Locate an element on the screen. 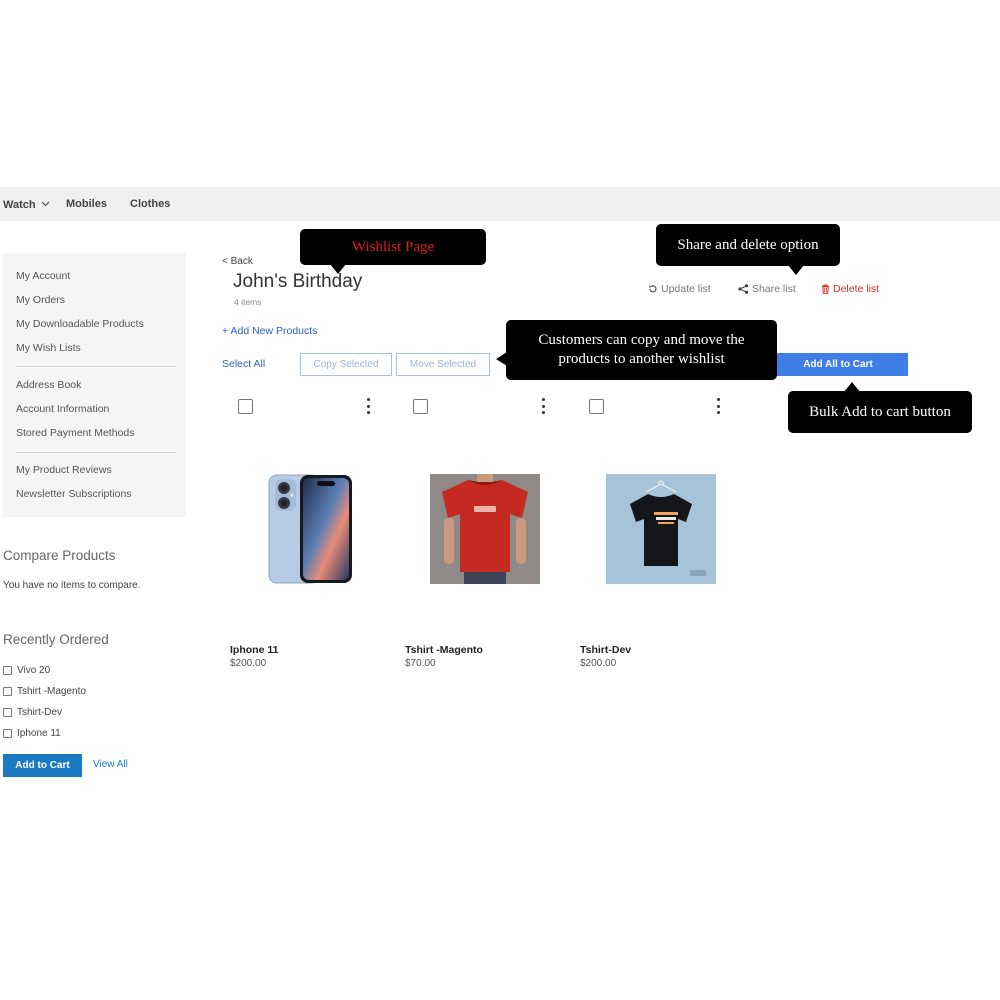 The height and width of the screenshot is (1000, 1000). callout-wishlist-page: Wishlist Page is located at coordinates (393, 251).